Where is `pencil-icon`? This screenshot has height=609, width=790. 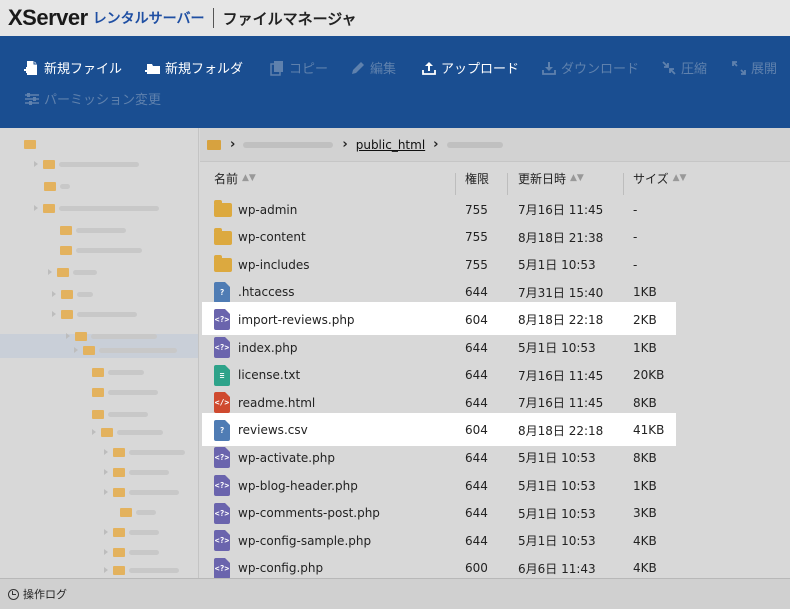 pencil-icon is located at coordinates (358, 67).